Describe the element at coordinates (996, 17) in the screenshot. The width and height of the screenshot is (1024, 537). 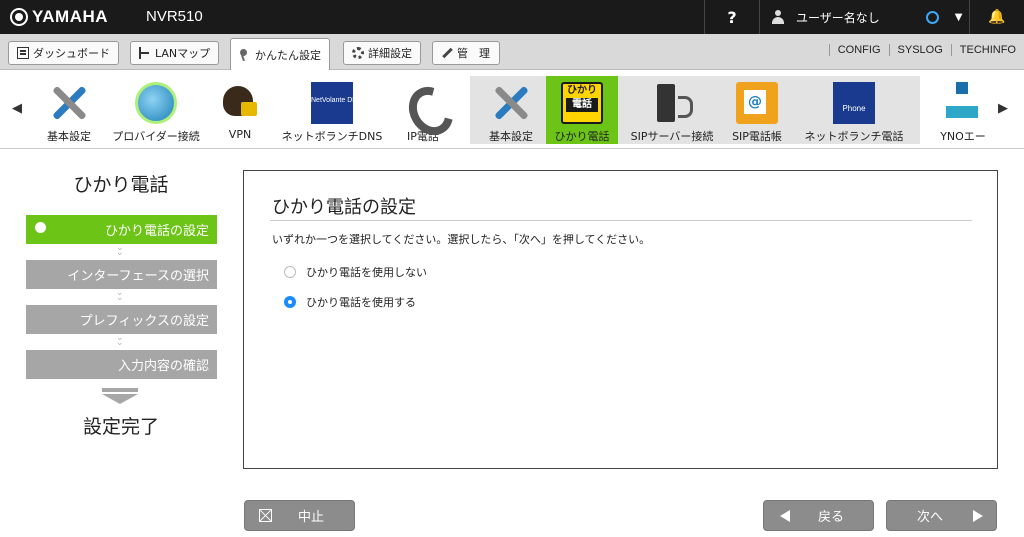
I see `notification-bell-icon: 🔔` at that location.